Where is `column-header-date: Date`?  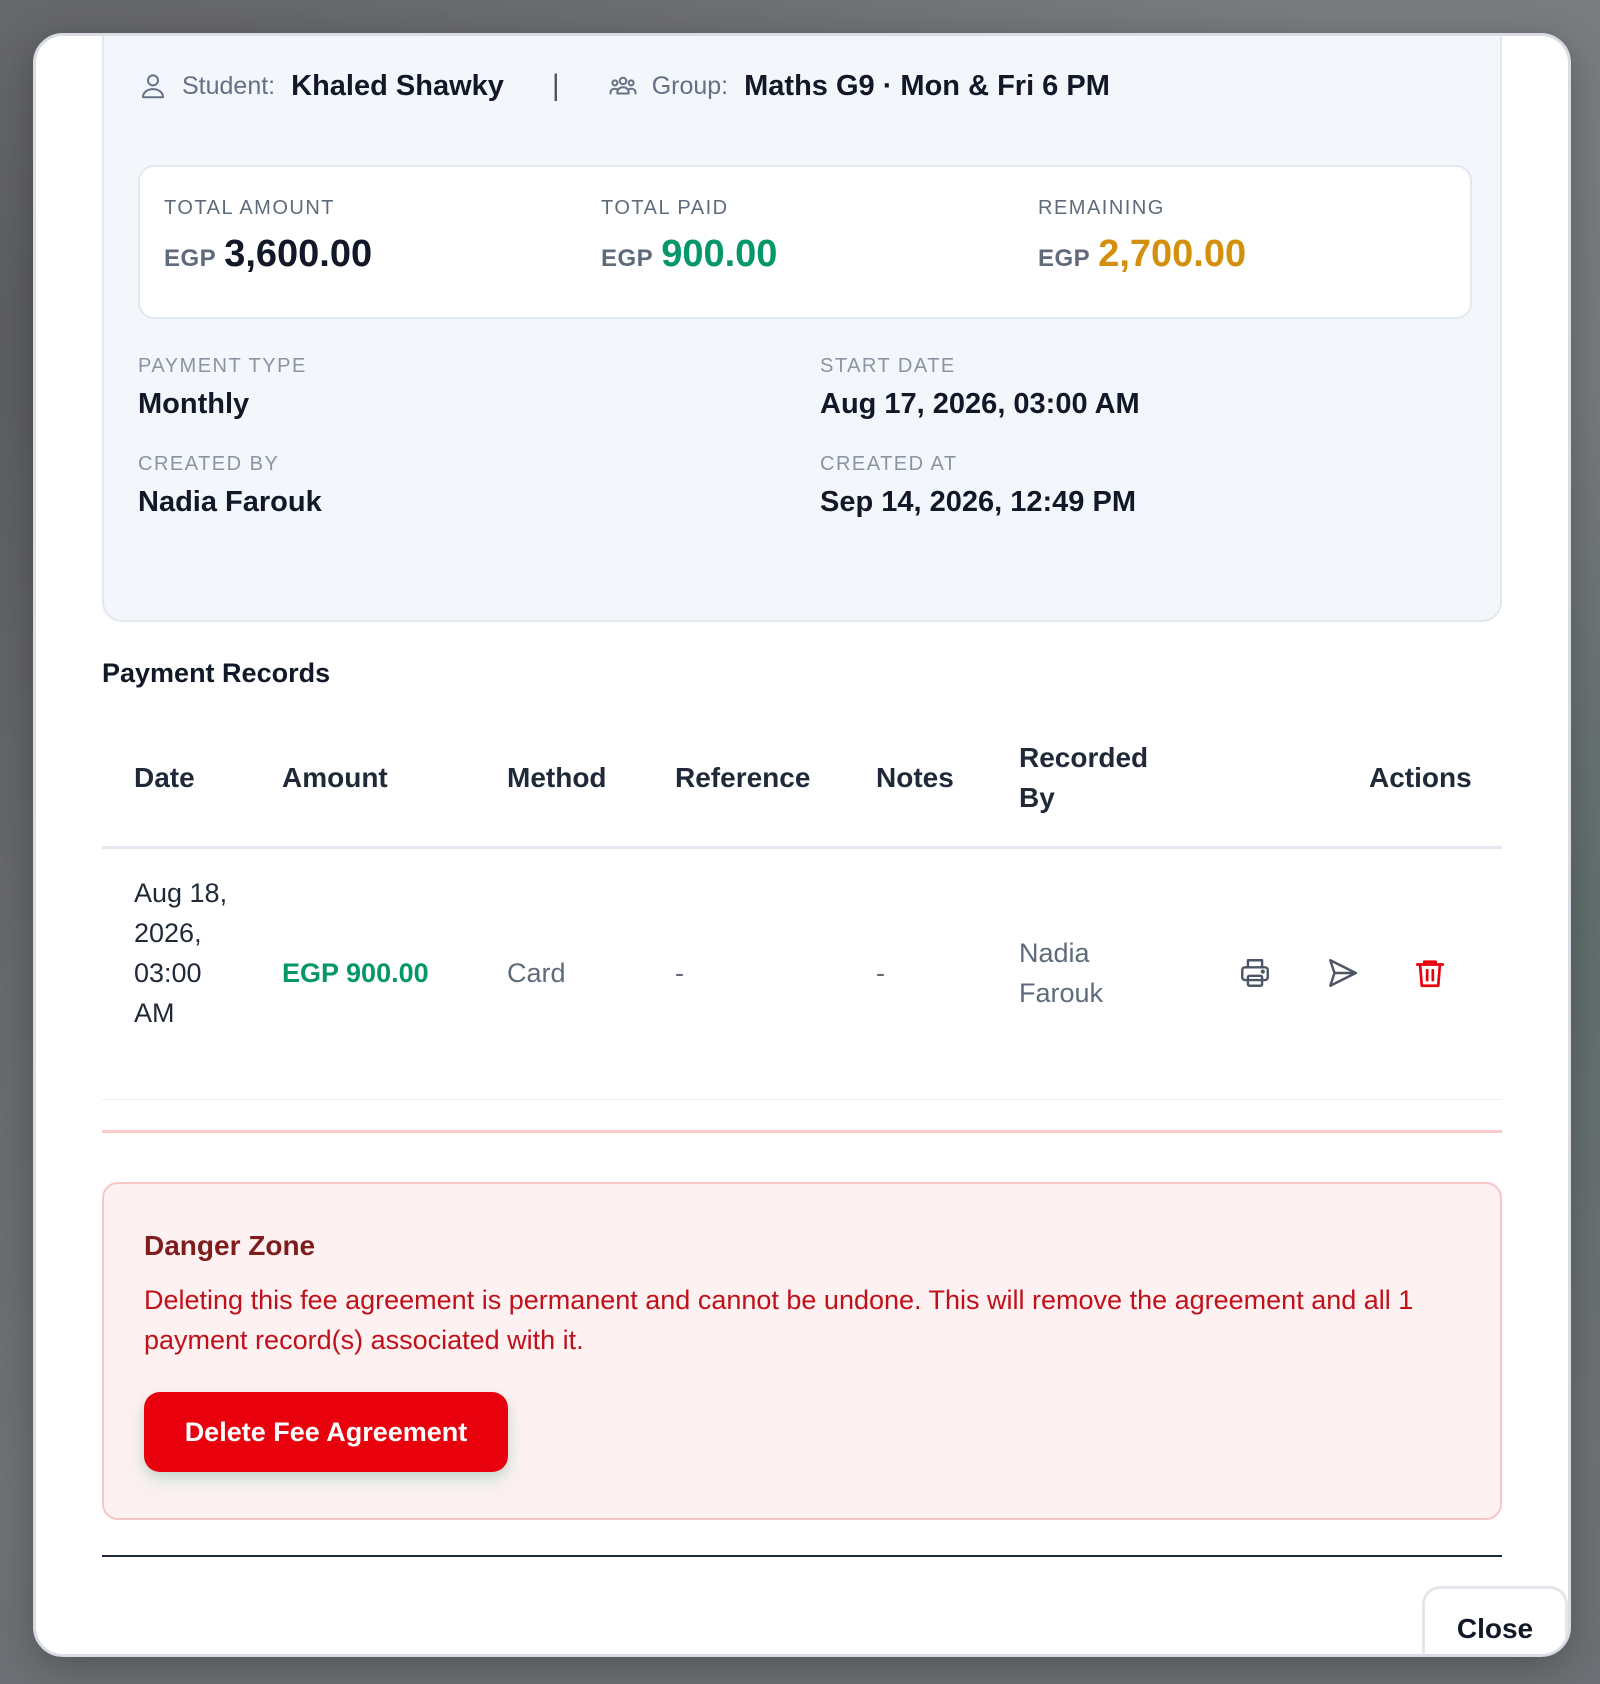
column-header-date: Date is located at coordinates (164, 777).